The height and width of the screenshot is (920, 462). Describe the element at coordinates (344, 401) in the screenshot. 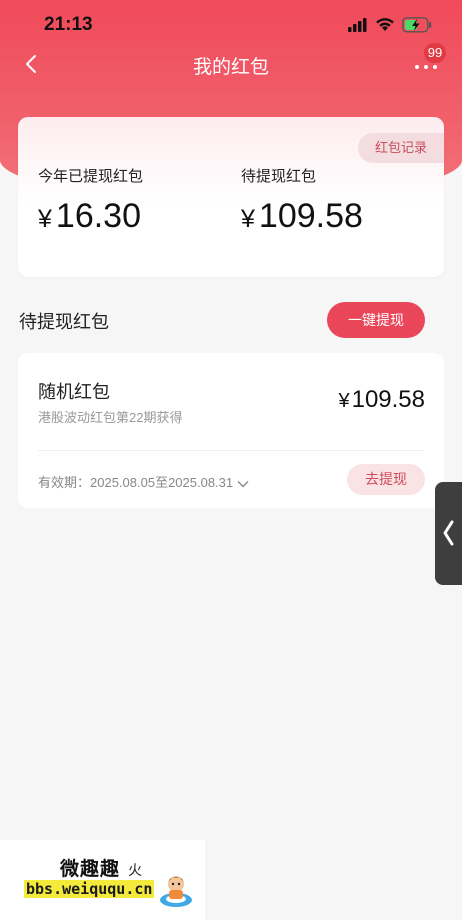

I see `redpacket-currency: ¥` at that location.